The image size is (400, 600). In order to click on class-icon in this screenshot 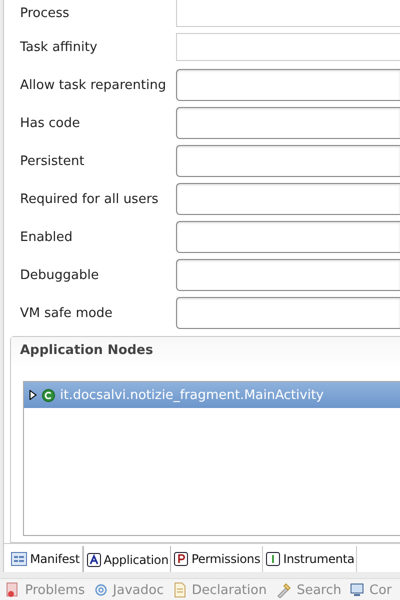, I will do `click(48, 395)`.